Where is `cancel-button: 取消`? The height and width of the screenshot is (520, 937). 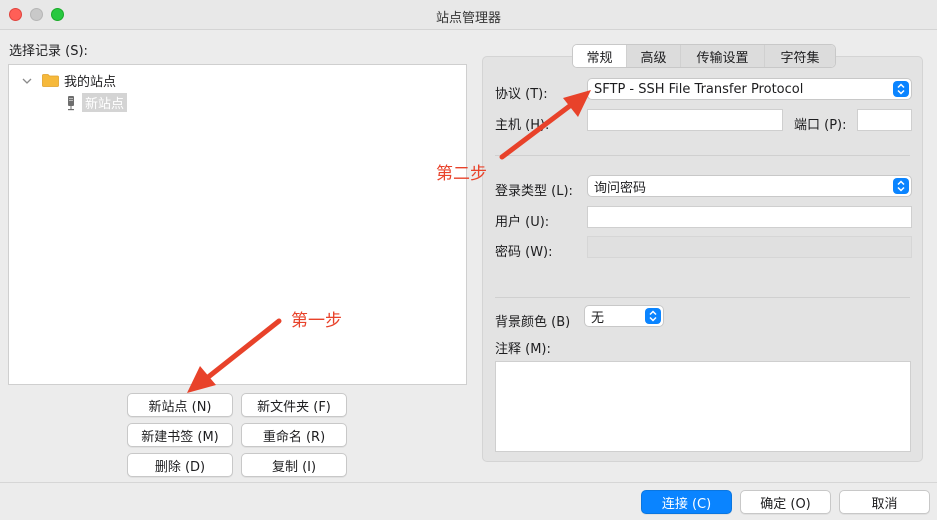 cancel-button: 取消 is located at coordinates (884, 502).